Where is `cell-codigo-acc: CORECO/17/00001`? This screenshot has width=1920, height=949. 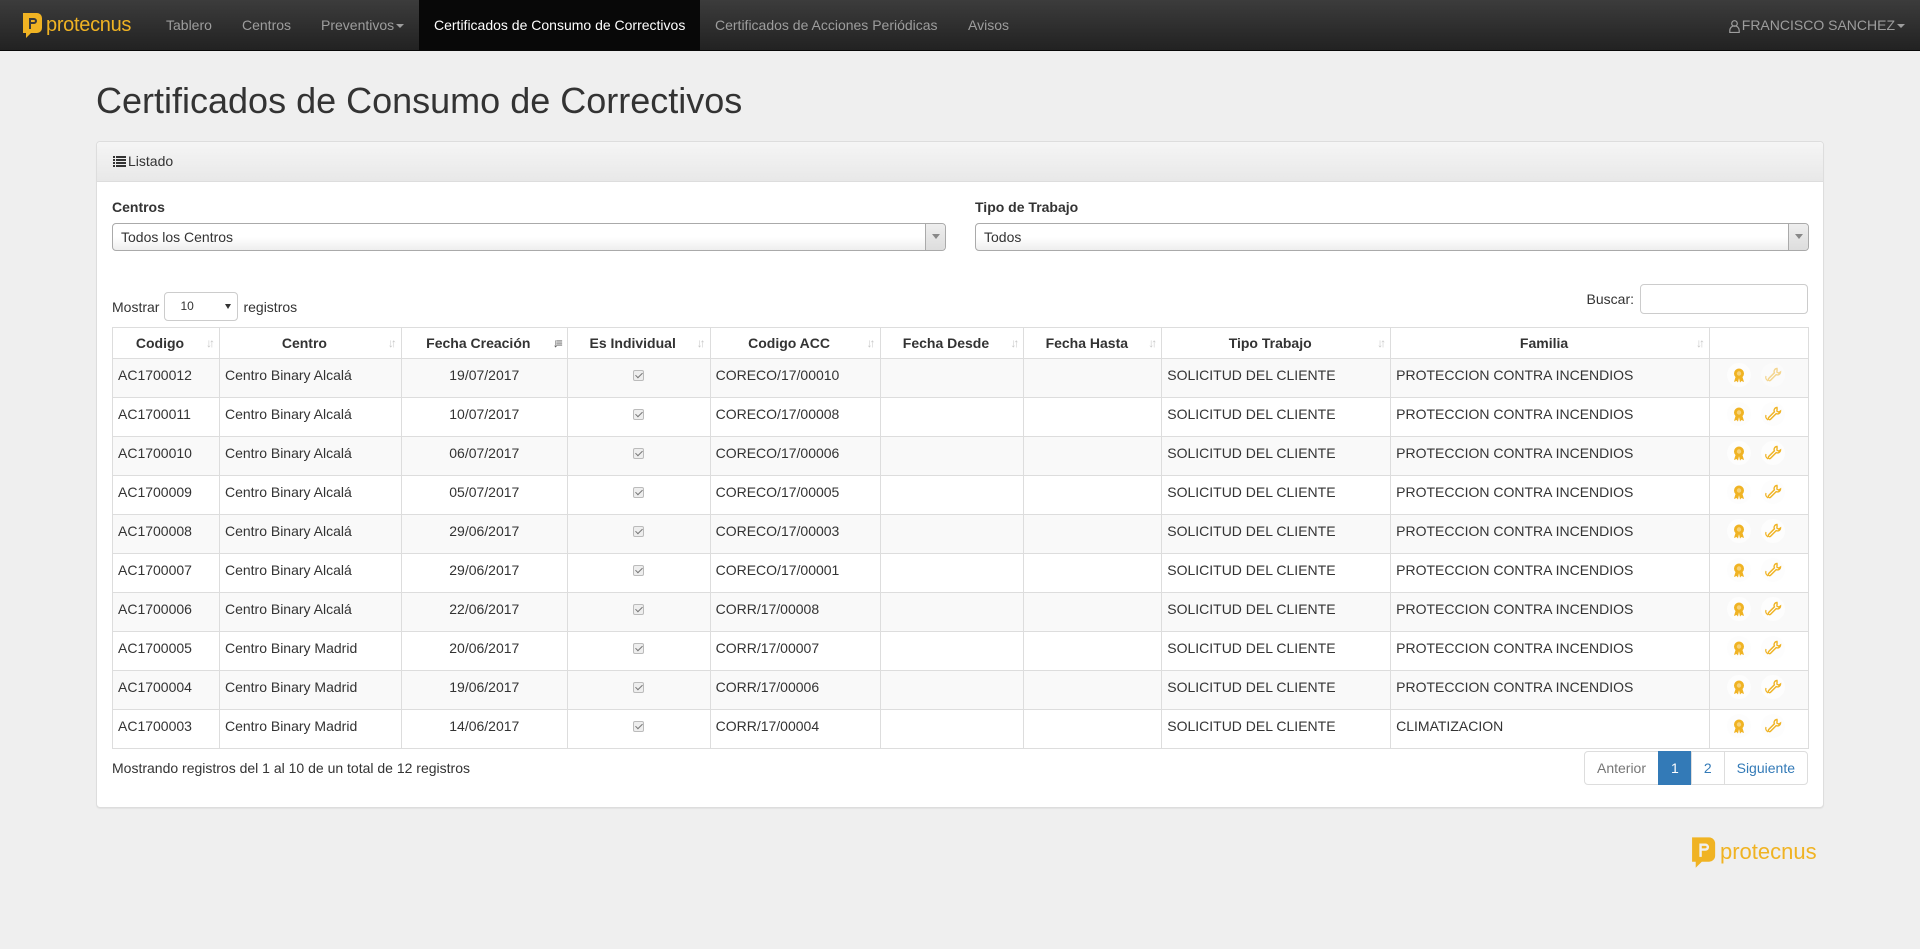 cell-codigo-acc: CORECO/17/00001 is located at coordinates (795, 573).